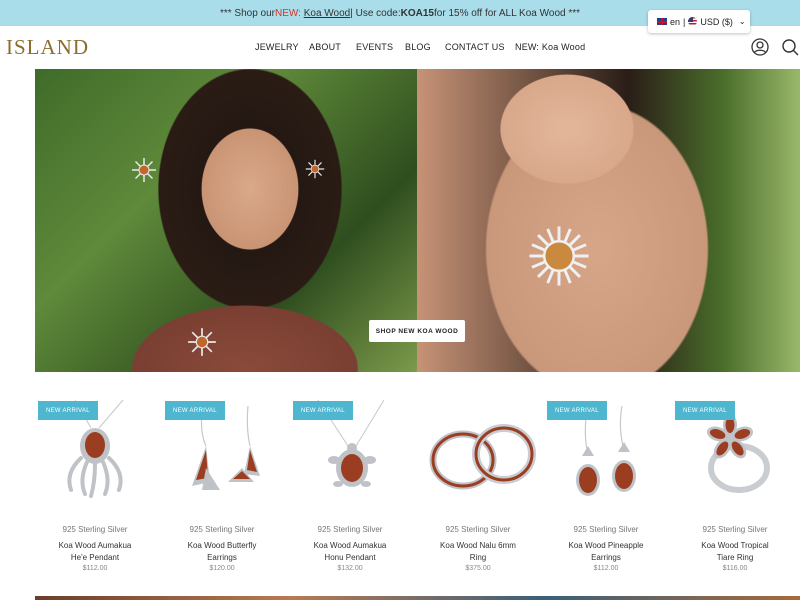  I want to click on product-name-line: Ring, so click(478, 557).